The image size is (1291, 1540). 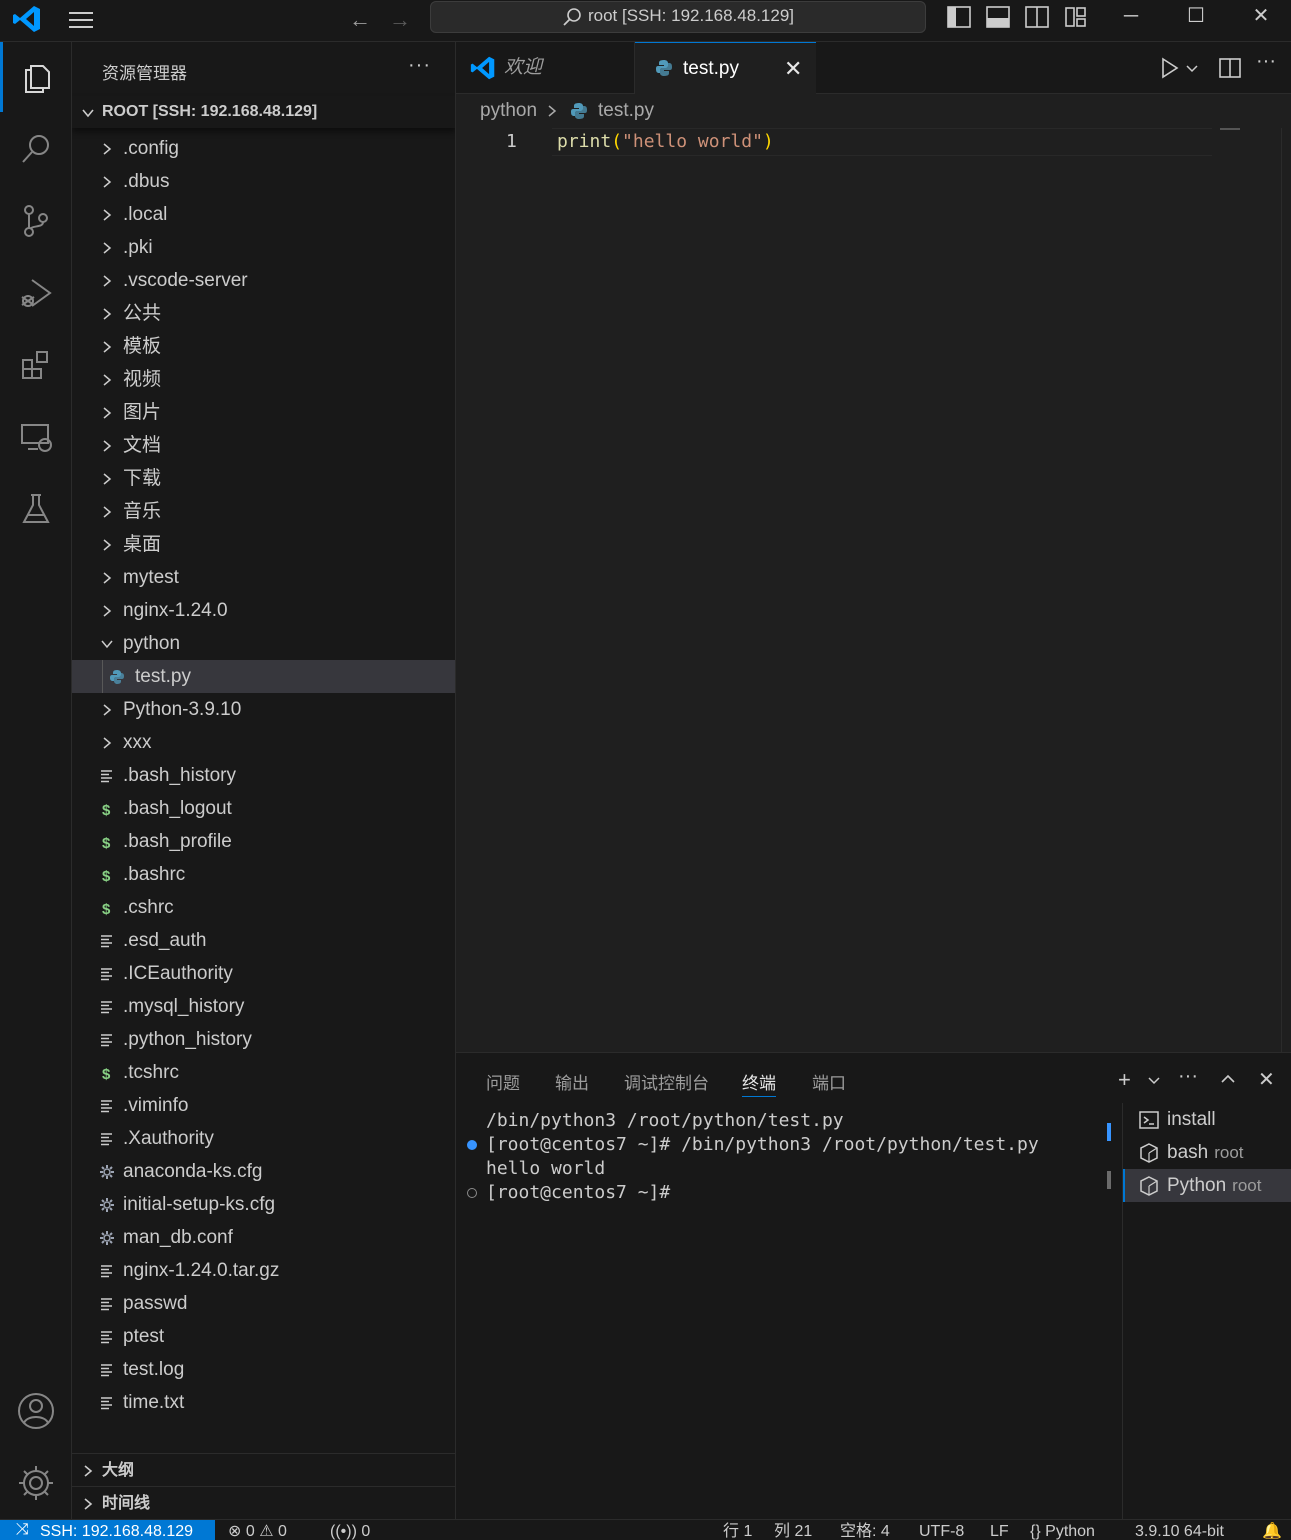 I want to click on tree-folder: .config, so click(x=263, y=148).